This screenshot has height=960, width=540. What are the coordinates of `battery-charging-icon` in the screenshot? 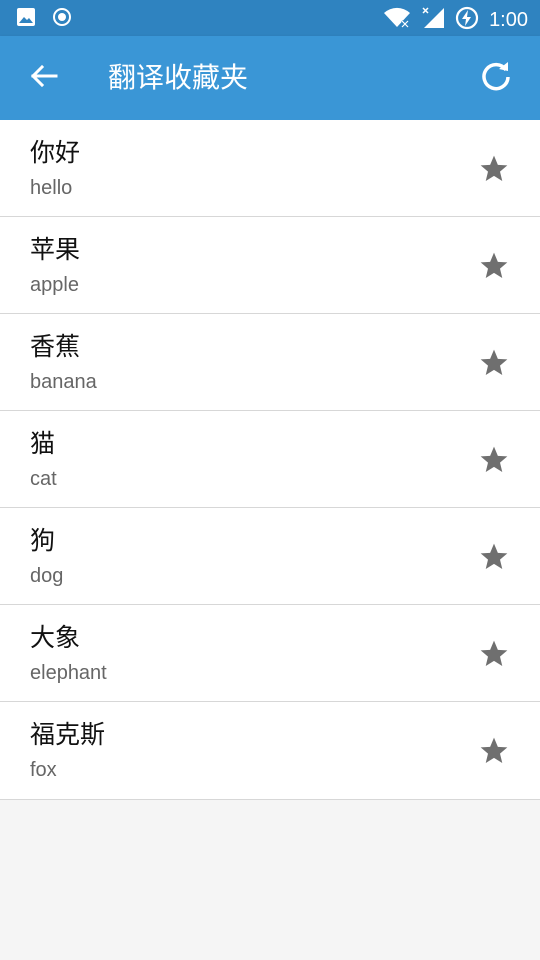 It's located at (467, 20).